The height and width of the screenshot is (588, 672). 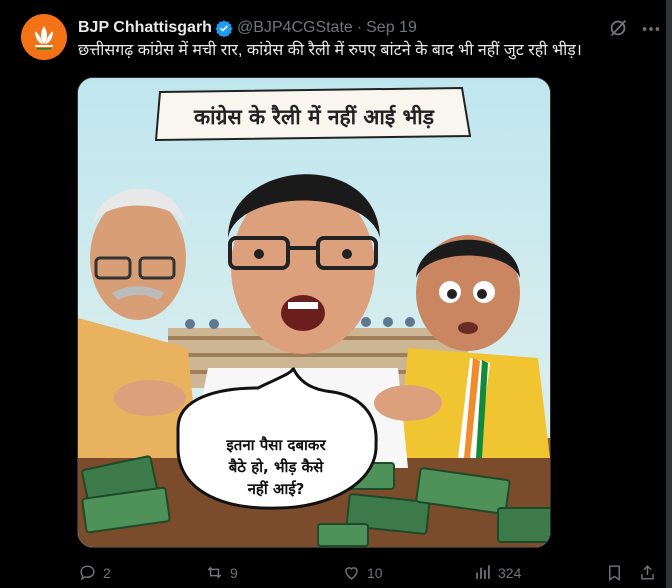 What do you see at coordinates (214, 572) in the screenshot?
I see `repost-icon` at bounding box center [214, 572].